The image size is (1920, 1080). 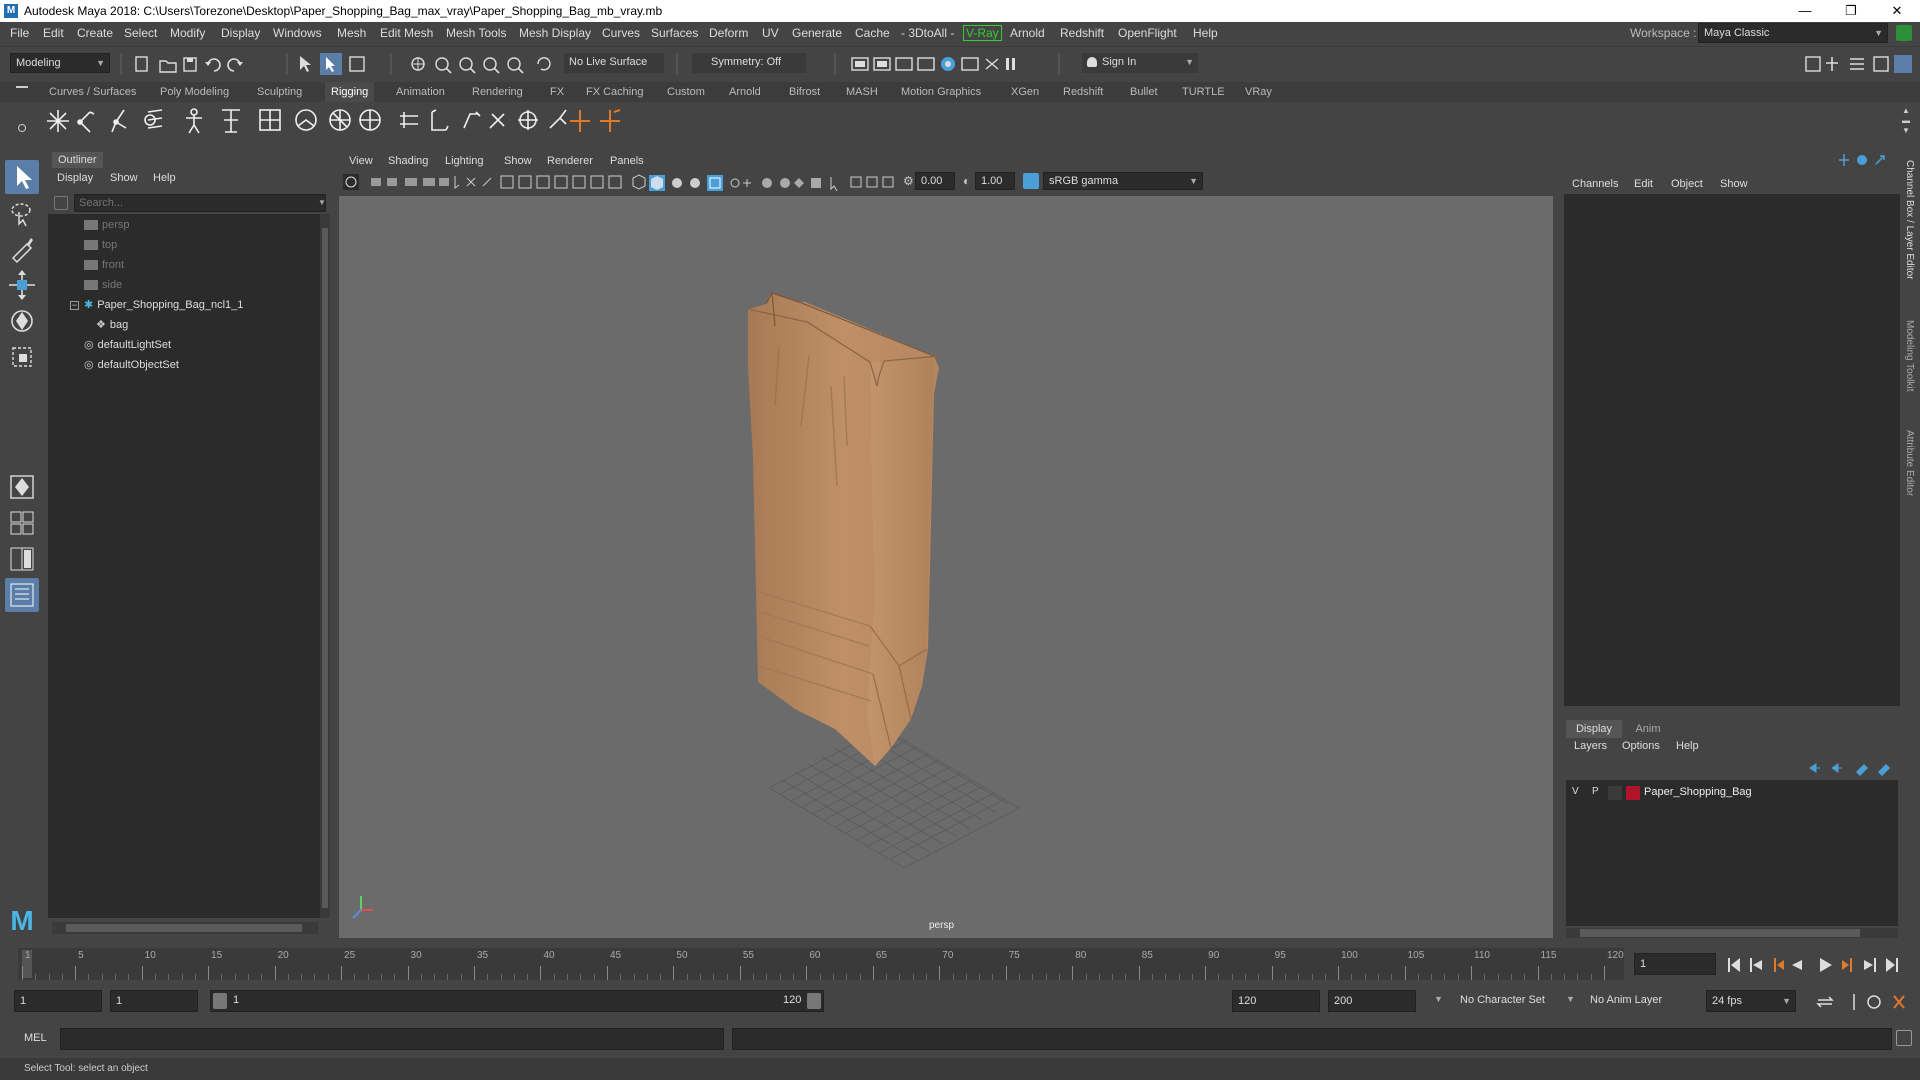 I want to click on layer-visibility-toggle: V, so click(x=1575, y=791).